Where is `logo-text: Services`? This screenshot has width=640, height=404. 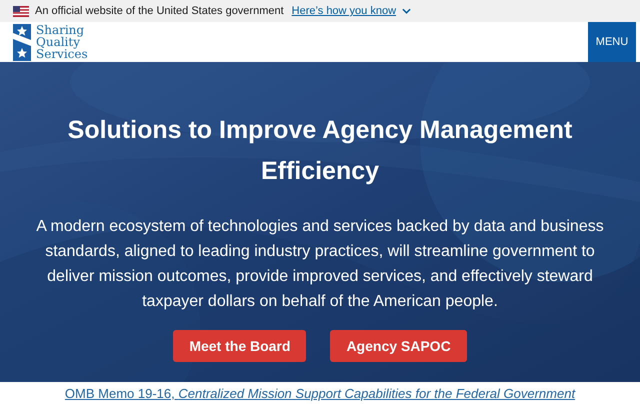 logo-text: Services is located at coordinates (62, 54).